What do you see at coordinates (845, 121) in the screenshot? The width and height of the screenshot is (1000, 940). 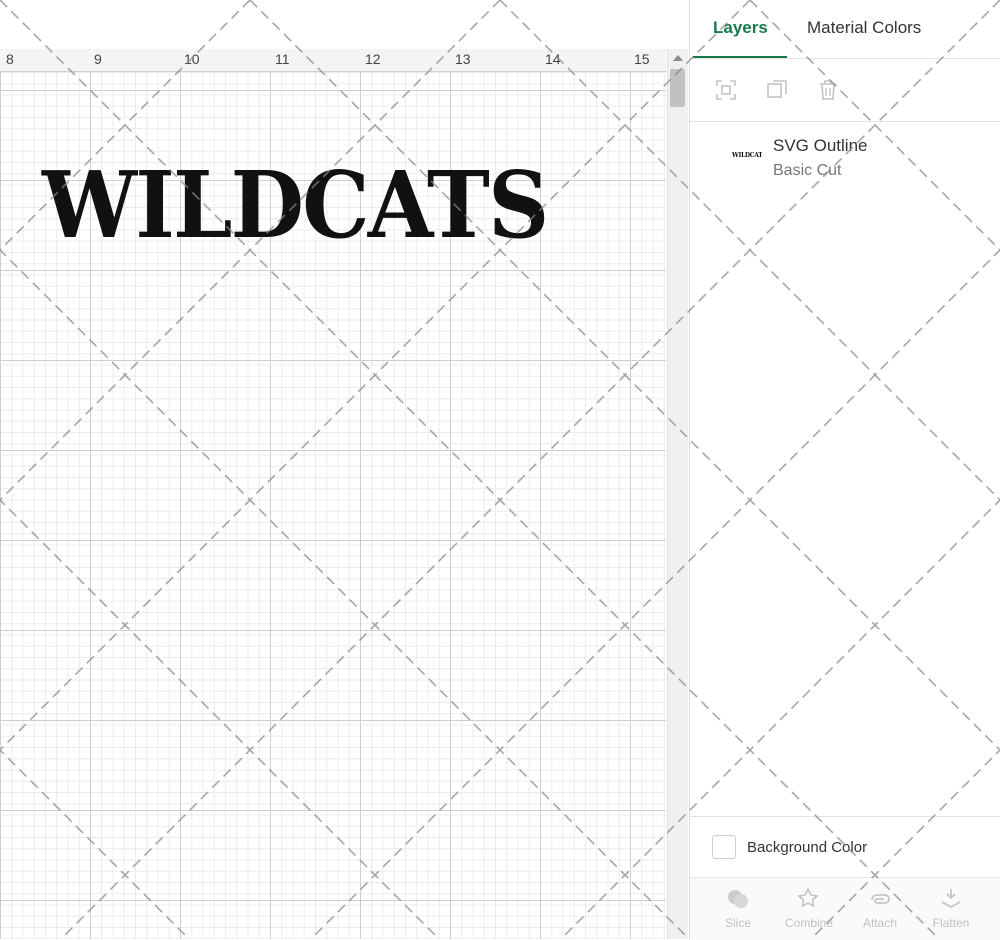 I see `tools-divider` at bounding box center [845, 121].